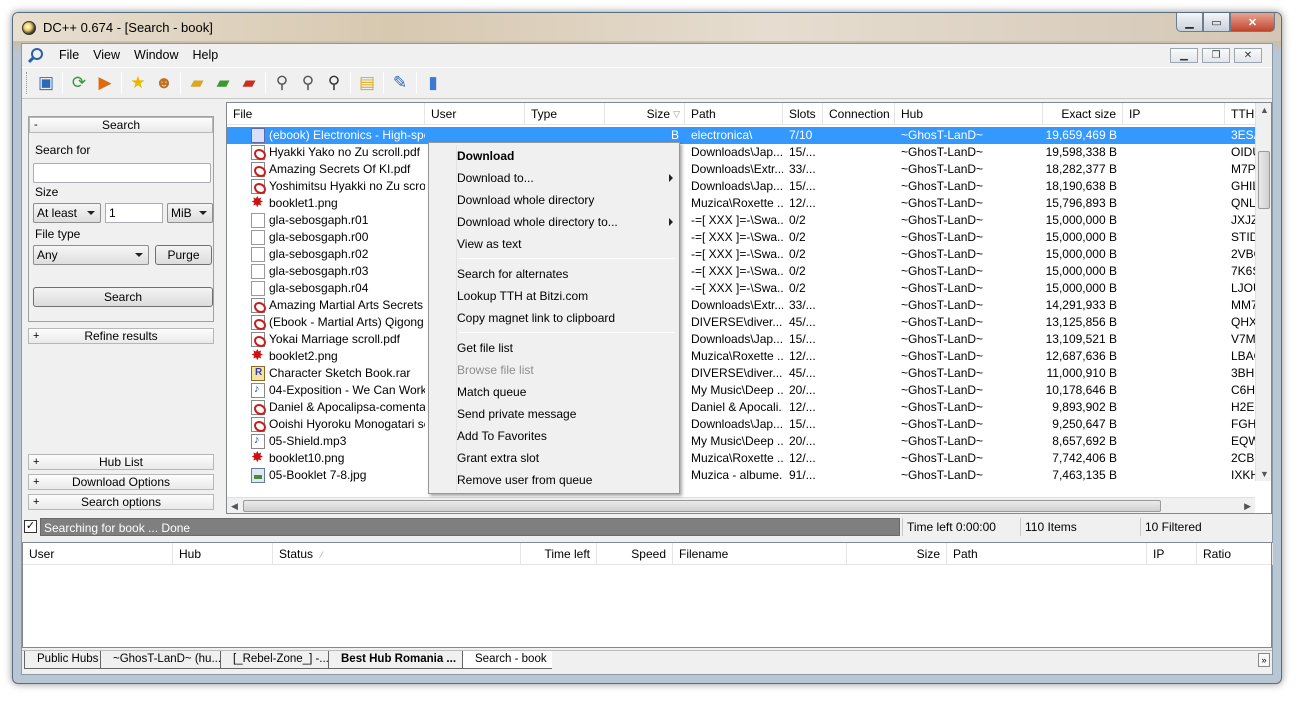 Image resolution: width=1303 pixels, height=704 pixels. Describe the element at coordinates (121, 125) in the screenshot. I see `search-group-header: - Search` at that location.